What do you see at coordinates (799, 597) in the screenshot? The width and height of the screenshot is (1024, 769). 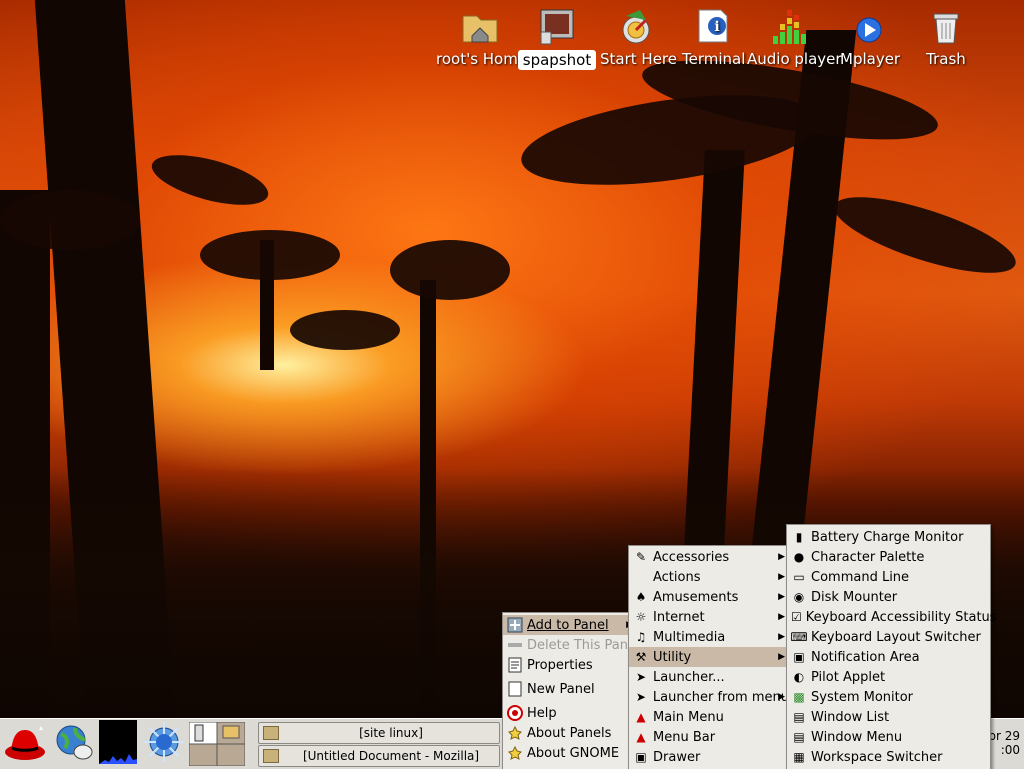 I see `disk-icon: ◉` at bounding box center [799, 597].